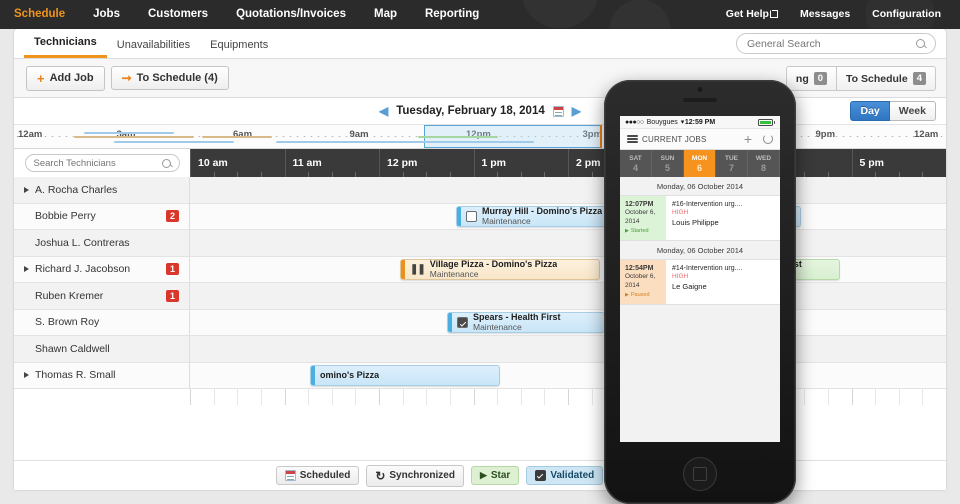  I want to click on prev-day-button: ◀, so click(383, 111).